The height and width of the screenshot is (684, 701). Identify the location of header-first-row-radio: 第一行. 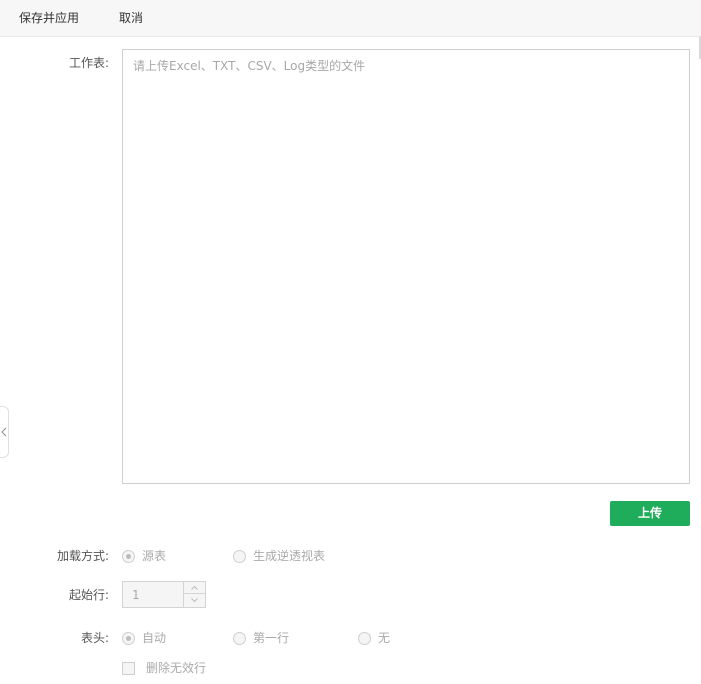
(261, 638).